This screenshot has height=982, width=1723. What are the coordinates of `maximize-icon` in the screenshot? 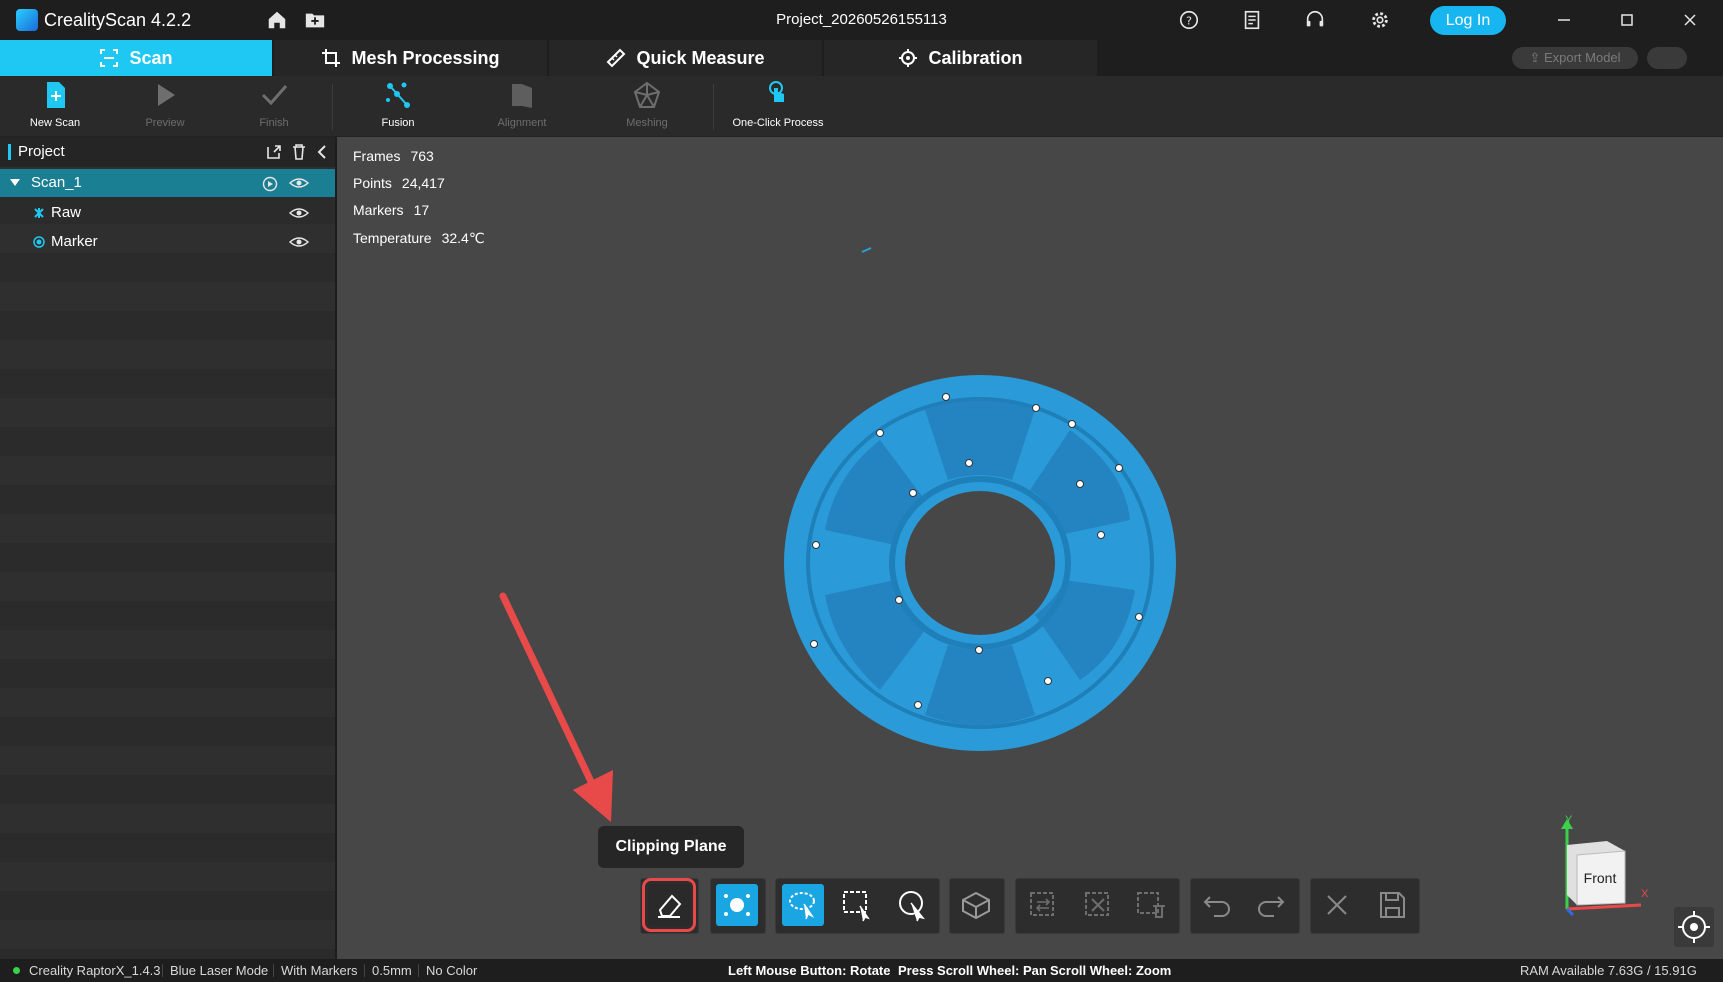 It's located at (1627, 20).